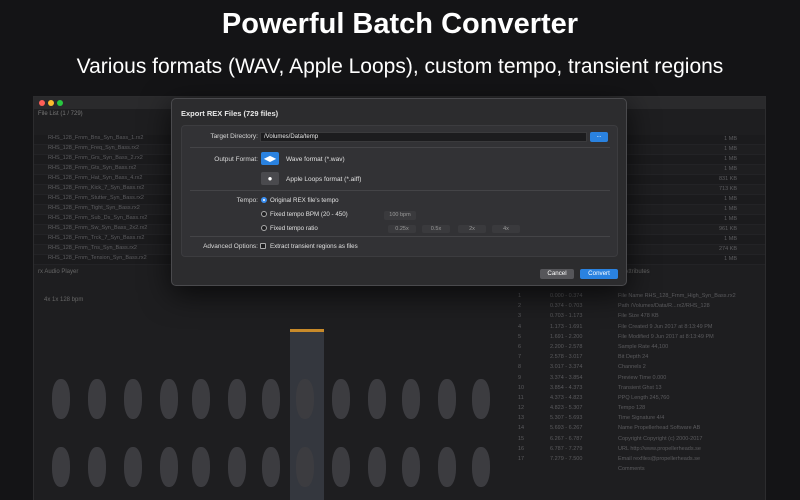 This screenshot has height=500, width=800. What do you see at coordinates (264, 228) in the screenshot?
I see `tempo-ratio-radio` at bounding box center [264, 228].